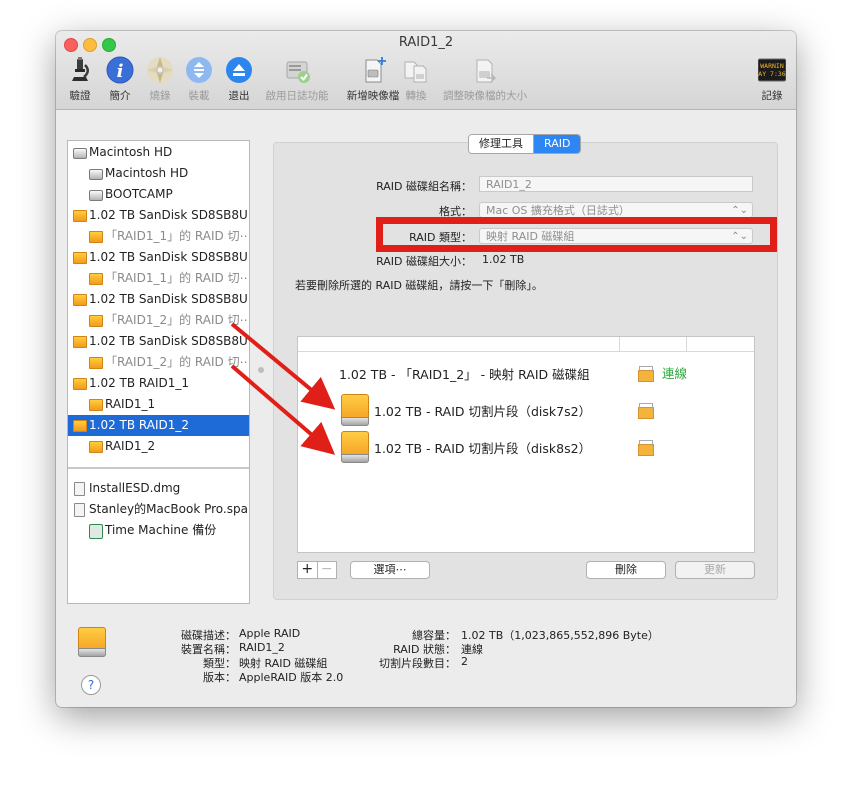 The width and height of the screenshot is (852, 788). I want to click on microscope-icon, so click(80, 69).